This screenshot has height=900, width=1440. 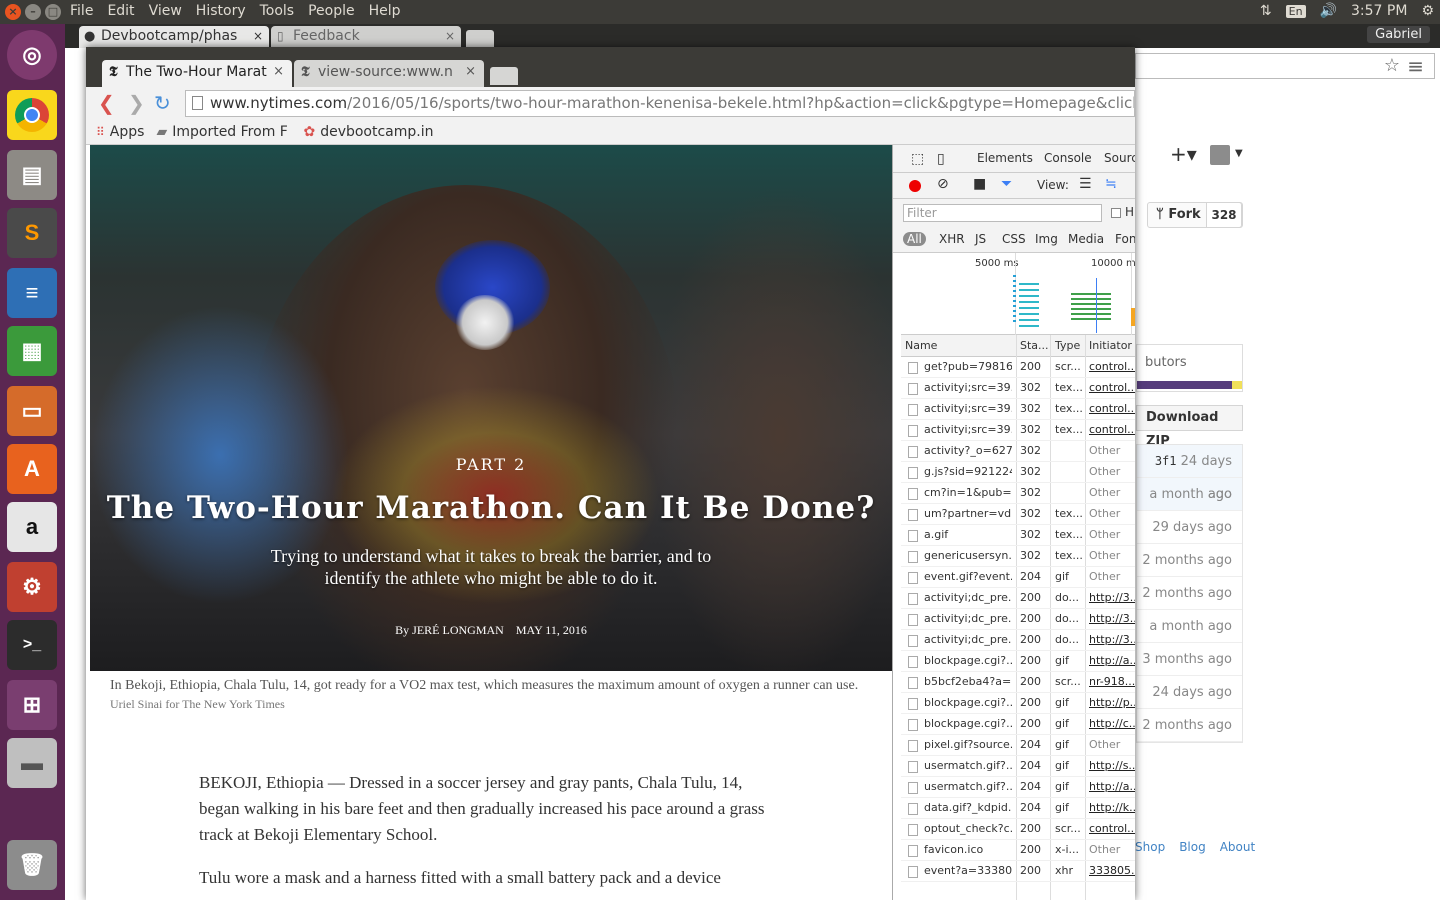 What do you see at coordinates (81, 11) in the screenshot?
I see `menu-file: File` at bounding box center [81, 11].